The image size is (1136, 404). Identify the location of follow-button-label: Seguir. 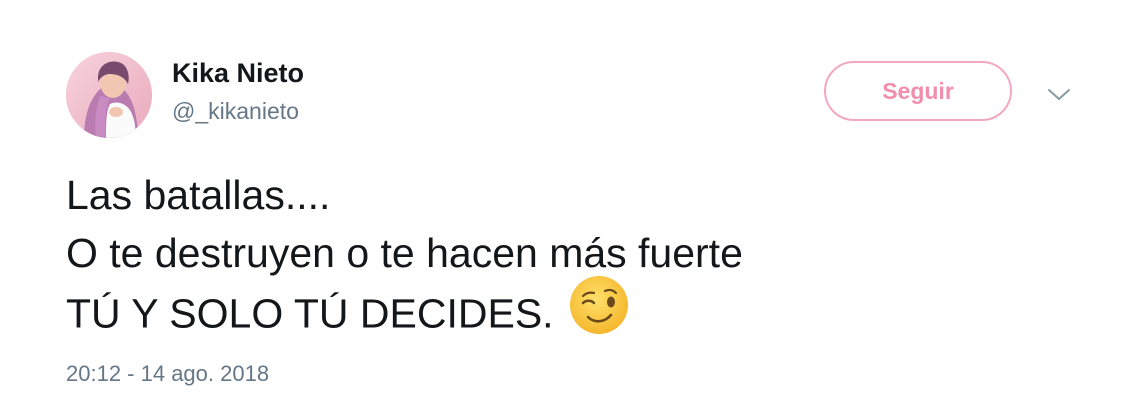
(918, 90).